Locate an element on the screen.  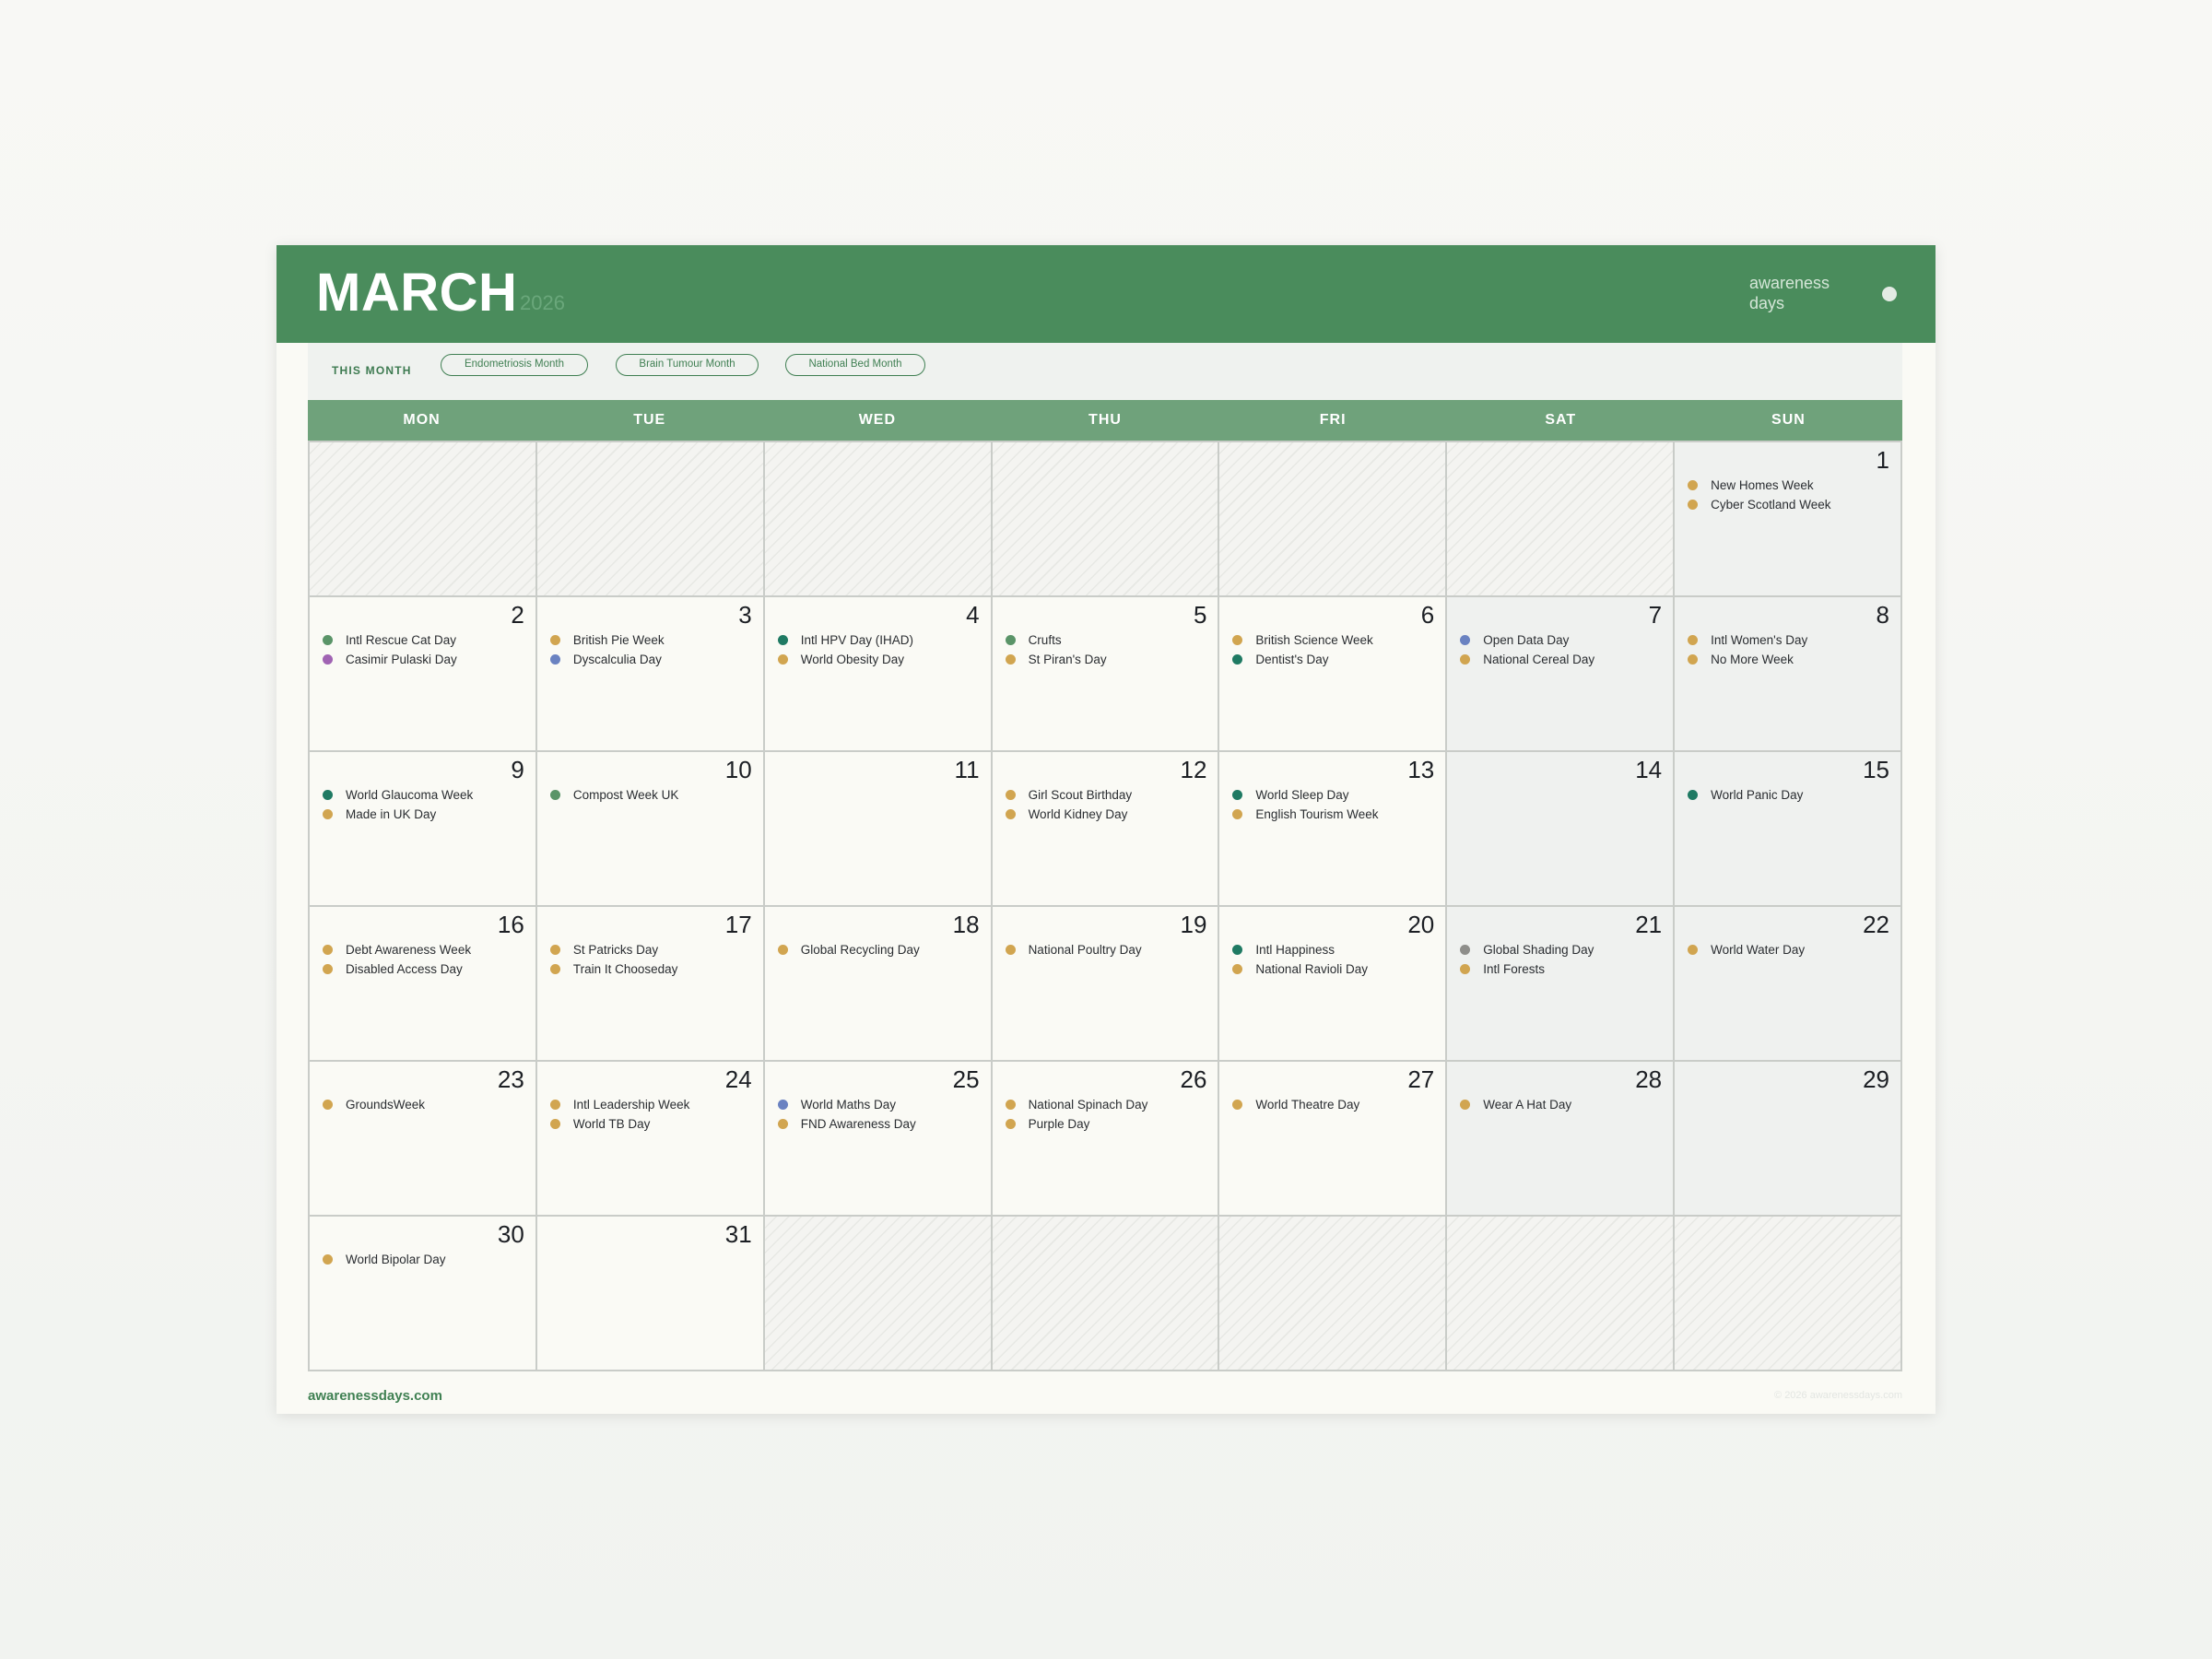
day-cell: 3 British Pie Week Dyscalculia Day is located at coordinates (650, 674).